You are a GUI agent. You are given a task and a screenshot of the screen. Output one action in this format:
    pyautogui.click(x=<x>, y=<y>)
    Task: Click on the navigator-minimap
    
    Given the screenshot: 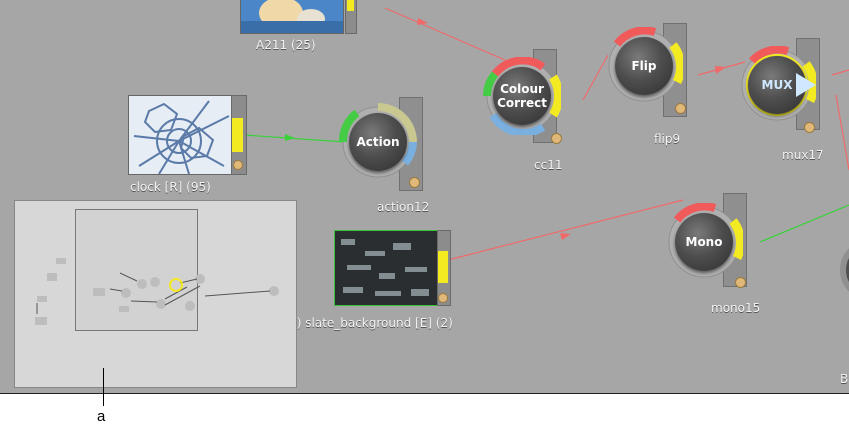 What is the action you would take?
    pyautogui.click(x=157, y=291)
    